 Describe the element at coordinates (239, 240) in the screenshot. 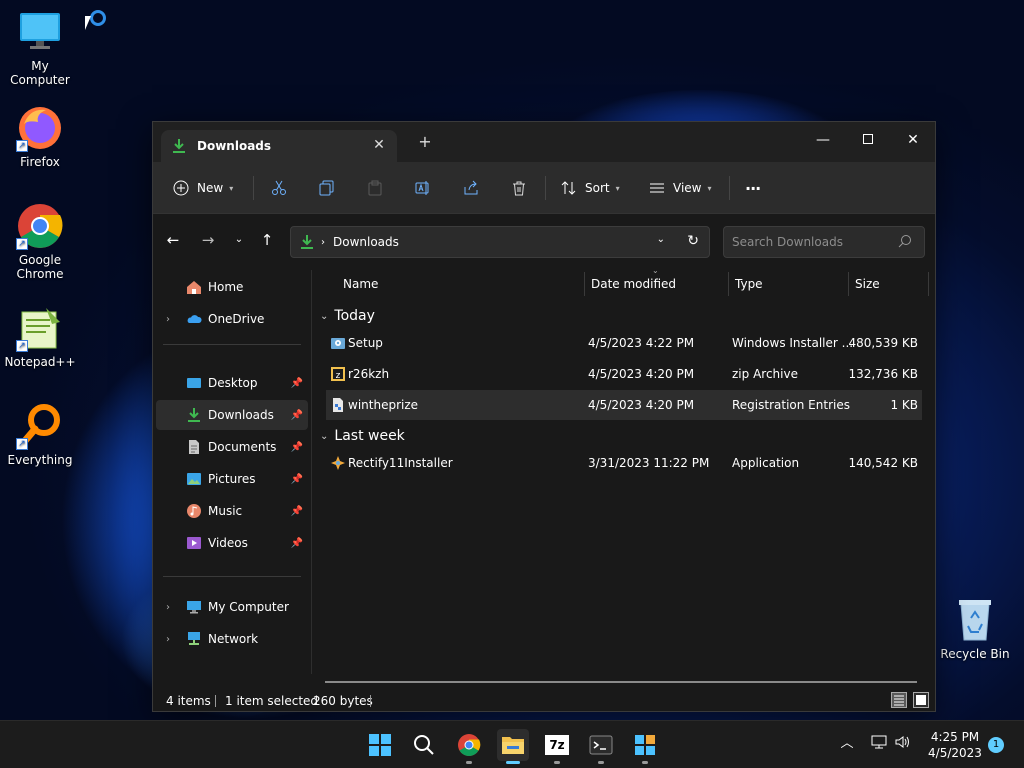

I see `recent-locations-button: ⌄` at that location.